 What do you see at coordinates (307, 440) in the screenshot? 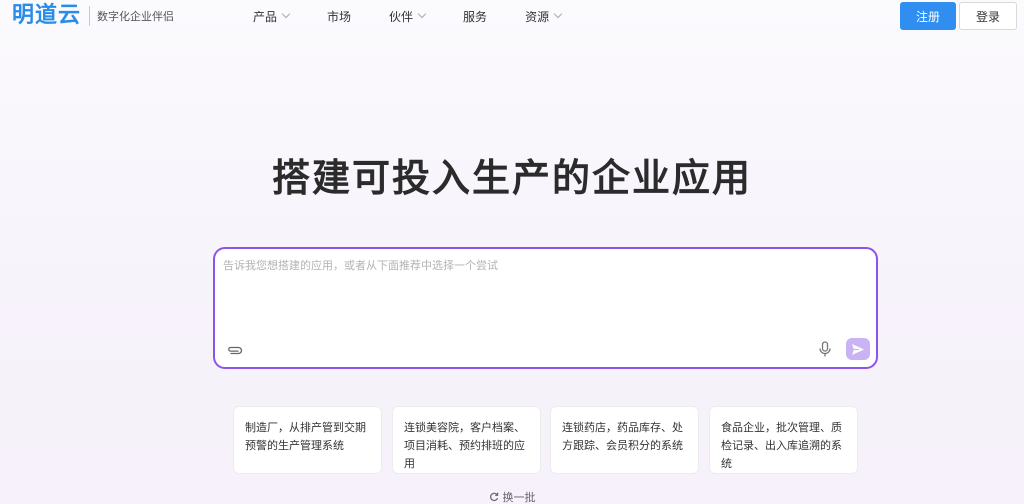
I see `suggestion-card: 制造厂，从排产管到交期预警的生产管理系统` at bounding box center [307, 440].